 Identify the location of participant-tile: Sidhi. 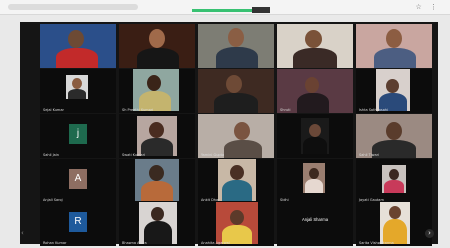
(315, 181).